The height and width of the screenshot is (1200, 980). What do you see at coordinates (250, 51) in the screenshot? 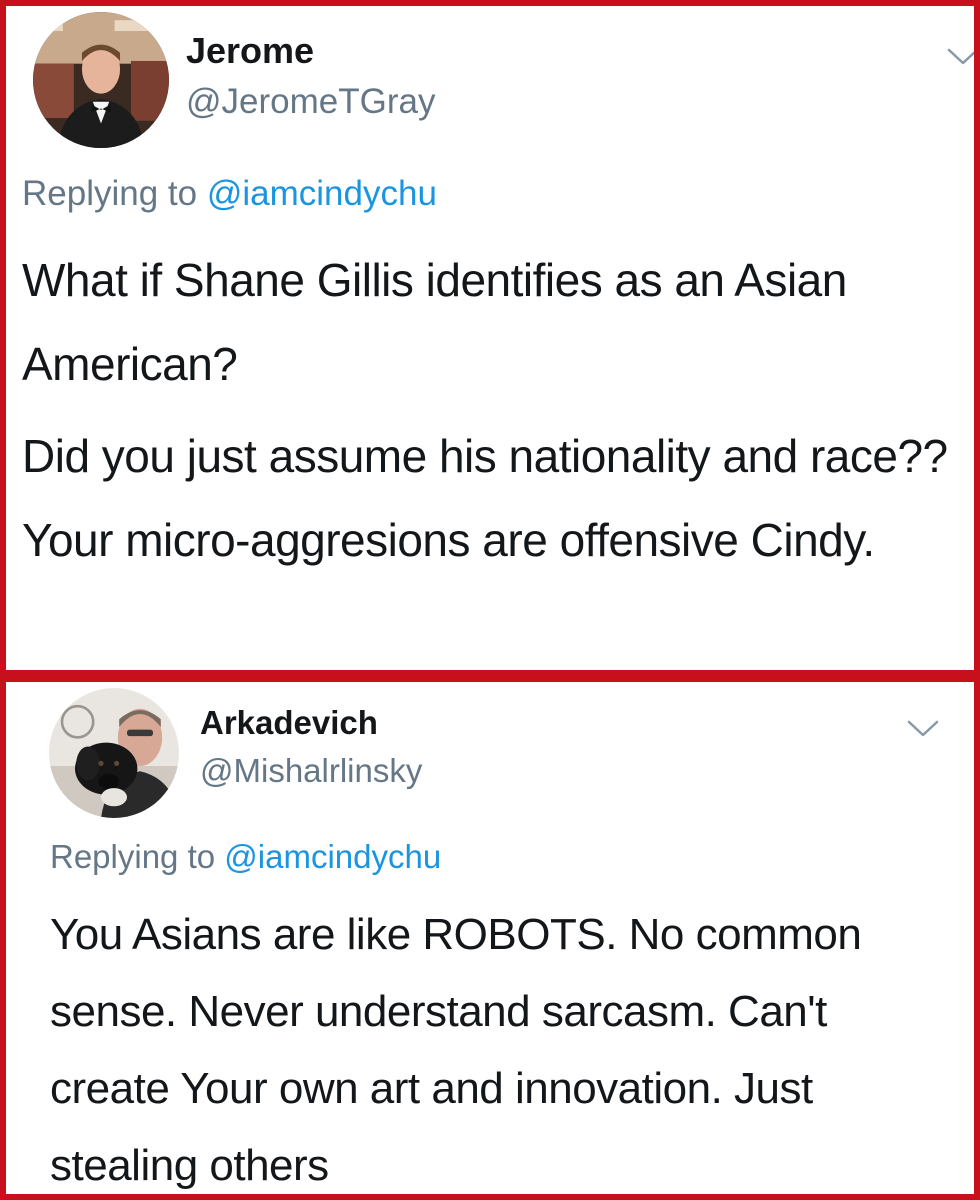
I see `display-name: Jerome` at bounding box center [250, 51].